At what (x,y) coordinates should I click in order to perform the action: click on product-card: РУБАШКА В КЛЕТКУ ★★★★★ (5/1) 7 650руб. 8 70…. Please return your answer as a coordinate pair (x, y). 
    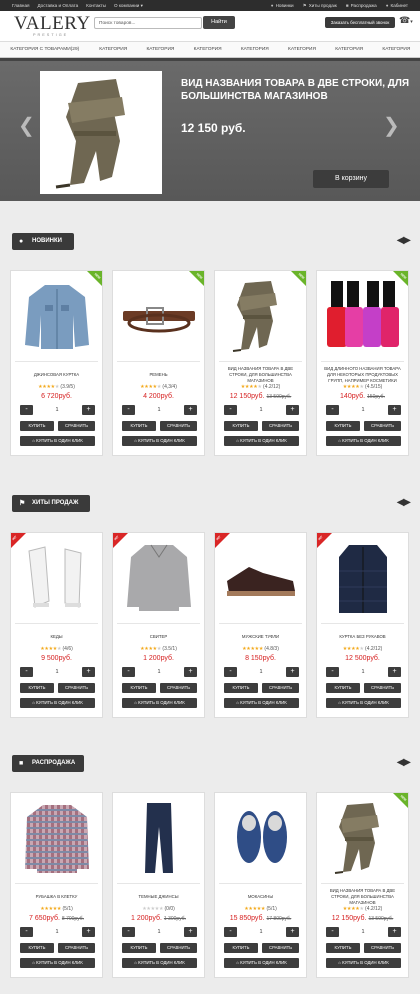
    Looking at the image, I should click on (56, 885).